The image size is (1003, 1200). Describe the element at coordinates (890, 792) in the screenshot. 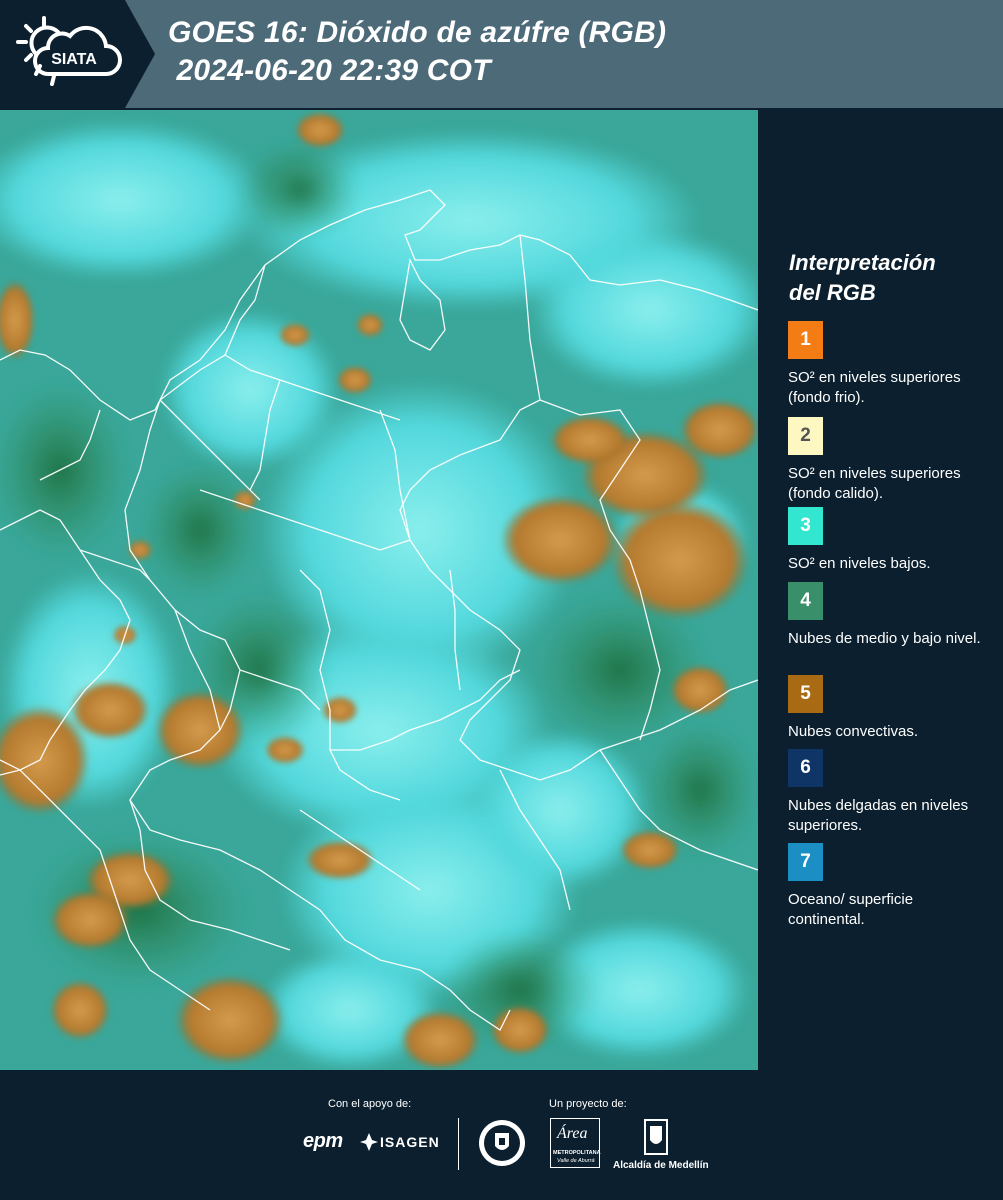

I see `legend-item-6: 6 Nubes delgadas en niveles superiores.` at that location.